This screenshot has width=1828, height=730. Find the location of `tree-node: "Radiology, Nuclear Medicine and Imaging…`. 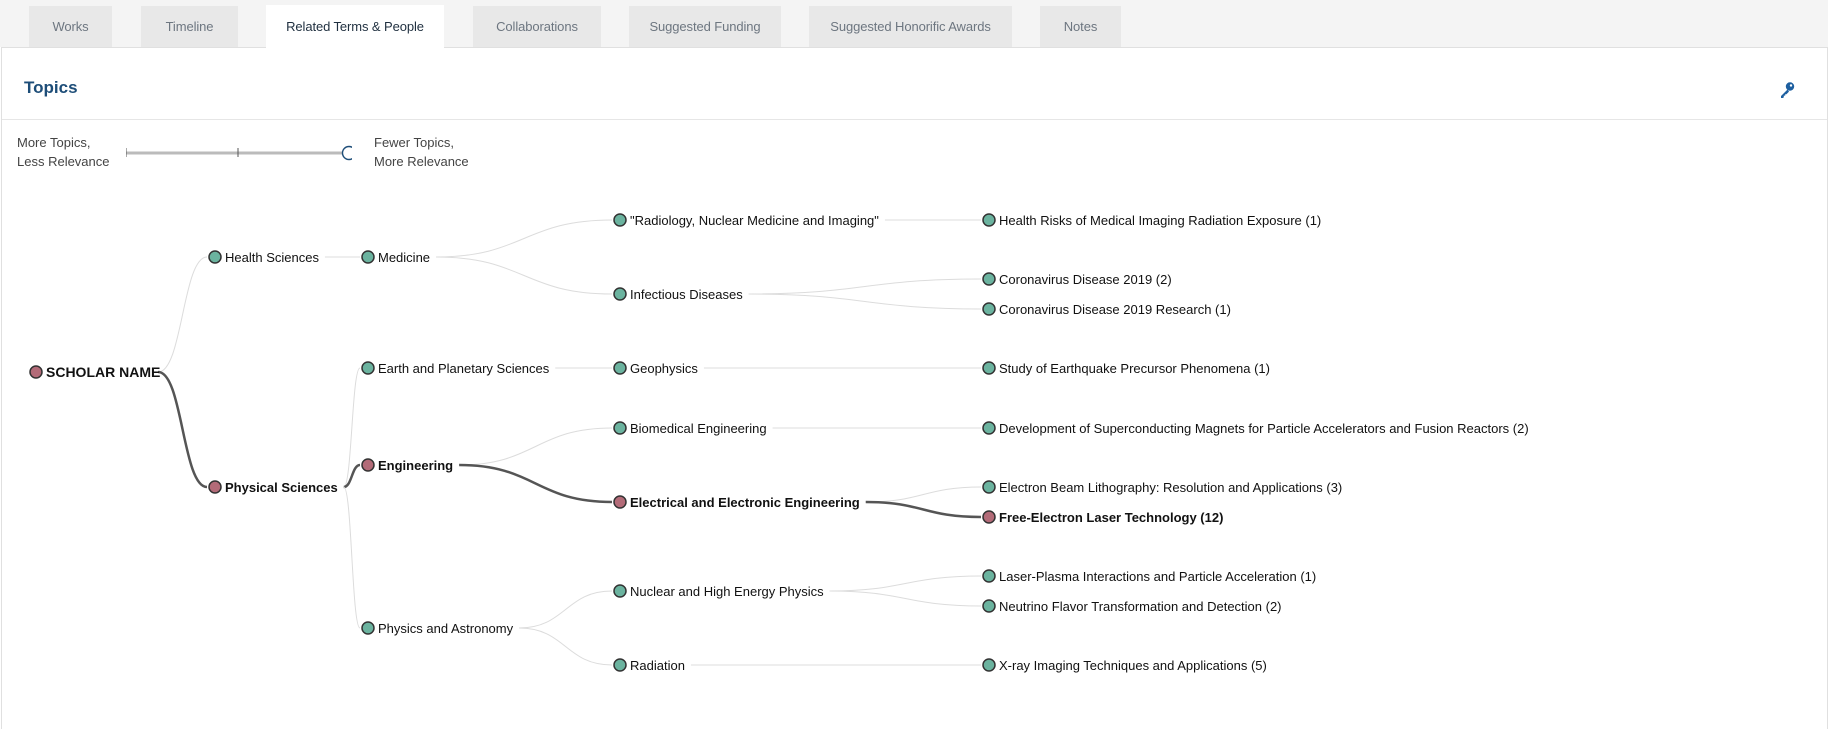

tree-node: "Radiology, Nuclear Medicine and Imaging… is located at coordinates (746, 220).